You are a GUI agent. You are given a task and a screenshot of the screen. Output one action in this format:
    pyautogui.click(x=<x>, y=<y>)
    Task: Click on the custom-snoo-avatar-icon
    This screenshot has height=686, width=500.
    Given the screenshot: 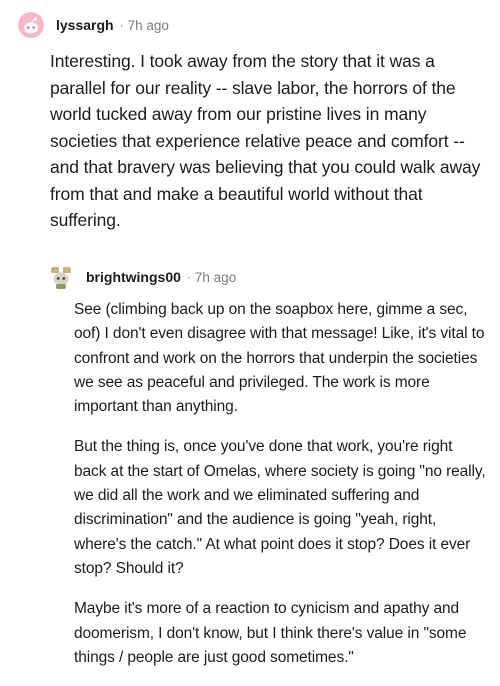 What is the action you would take?
    pyautogui.click(x=61, y=277)
    